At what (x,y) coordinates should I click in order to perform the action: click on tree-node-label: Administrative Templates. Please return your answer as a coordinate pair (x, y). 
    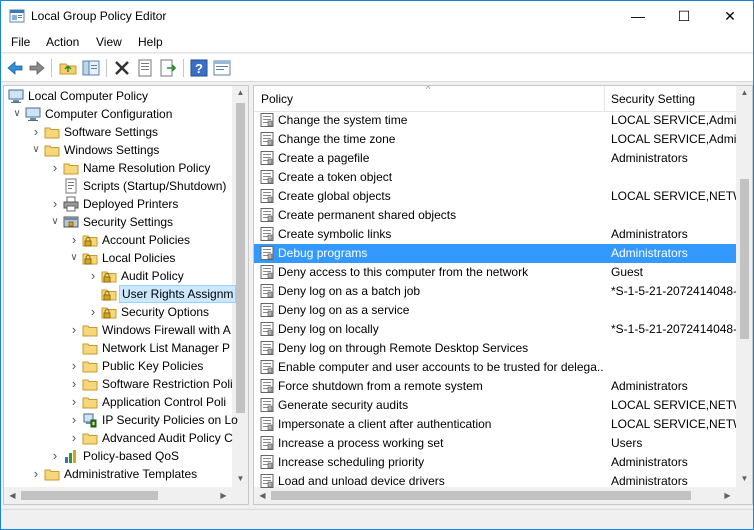
    Looking at the image, I should click on (131, 474).